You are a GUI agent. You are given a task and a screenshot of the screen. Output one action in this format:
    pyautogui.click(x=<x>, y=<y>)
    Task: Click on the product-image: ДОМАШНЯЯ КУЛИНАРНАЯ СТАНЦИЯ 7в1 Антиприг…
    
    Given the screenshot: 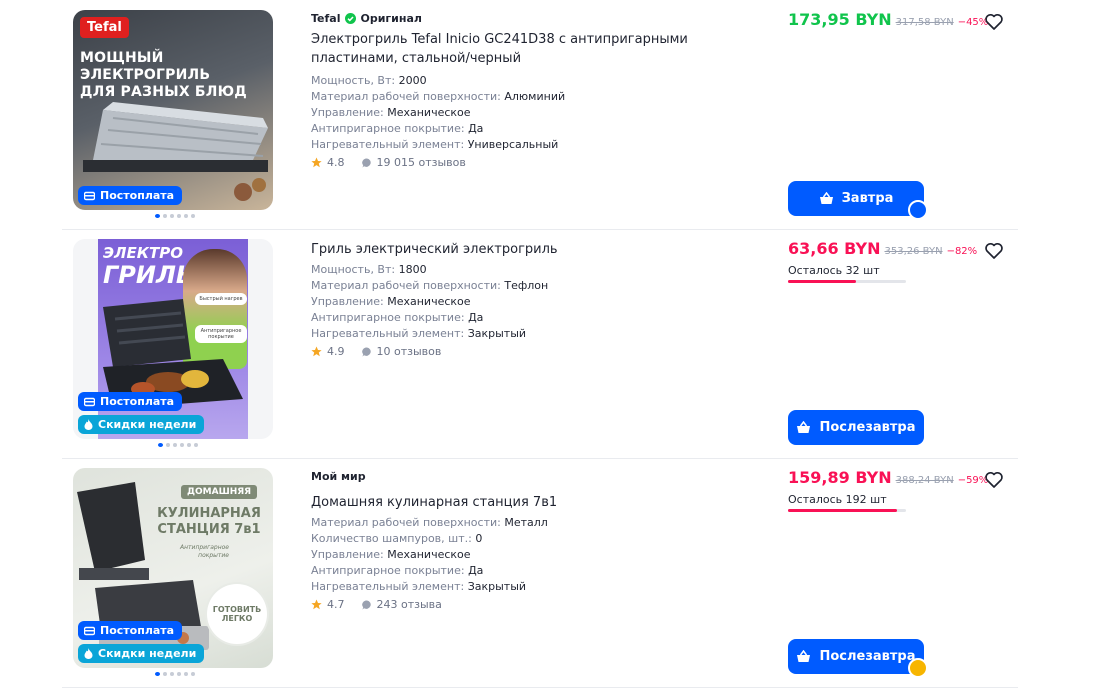 What is the action you would take?
    pyautogui.click(x=173, y=568)
    